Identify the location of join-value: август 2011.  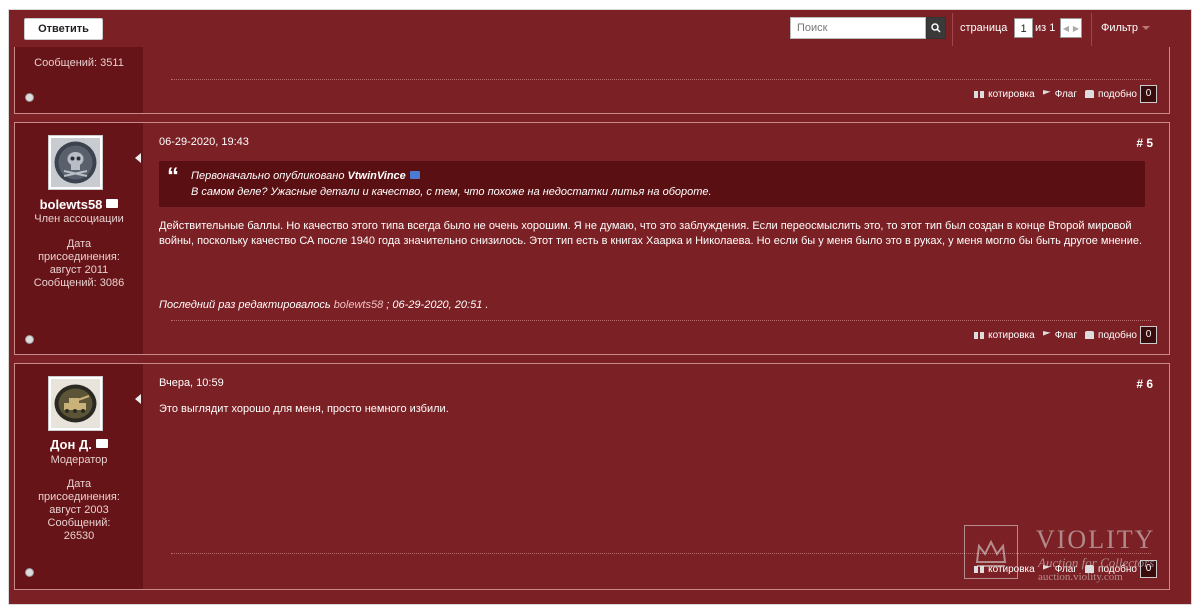
(79, 270).